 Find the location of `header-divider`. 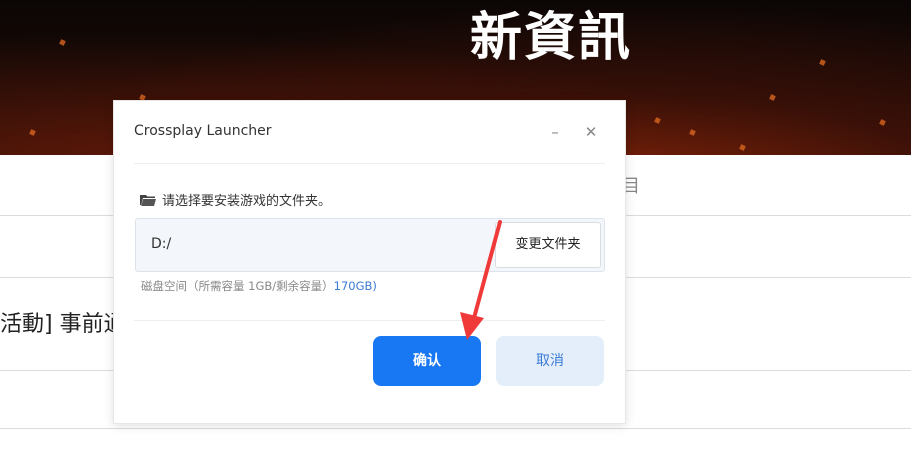

header-divider is located at coordinates (369, 163).